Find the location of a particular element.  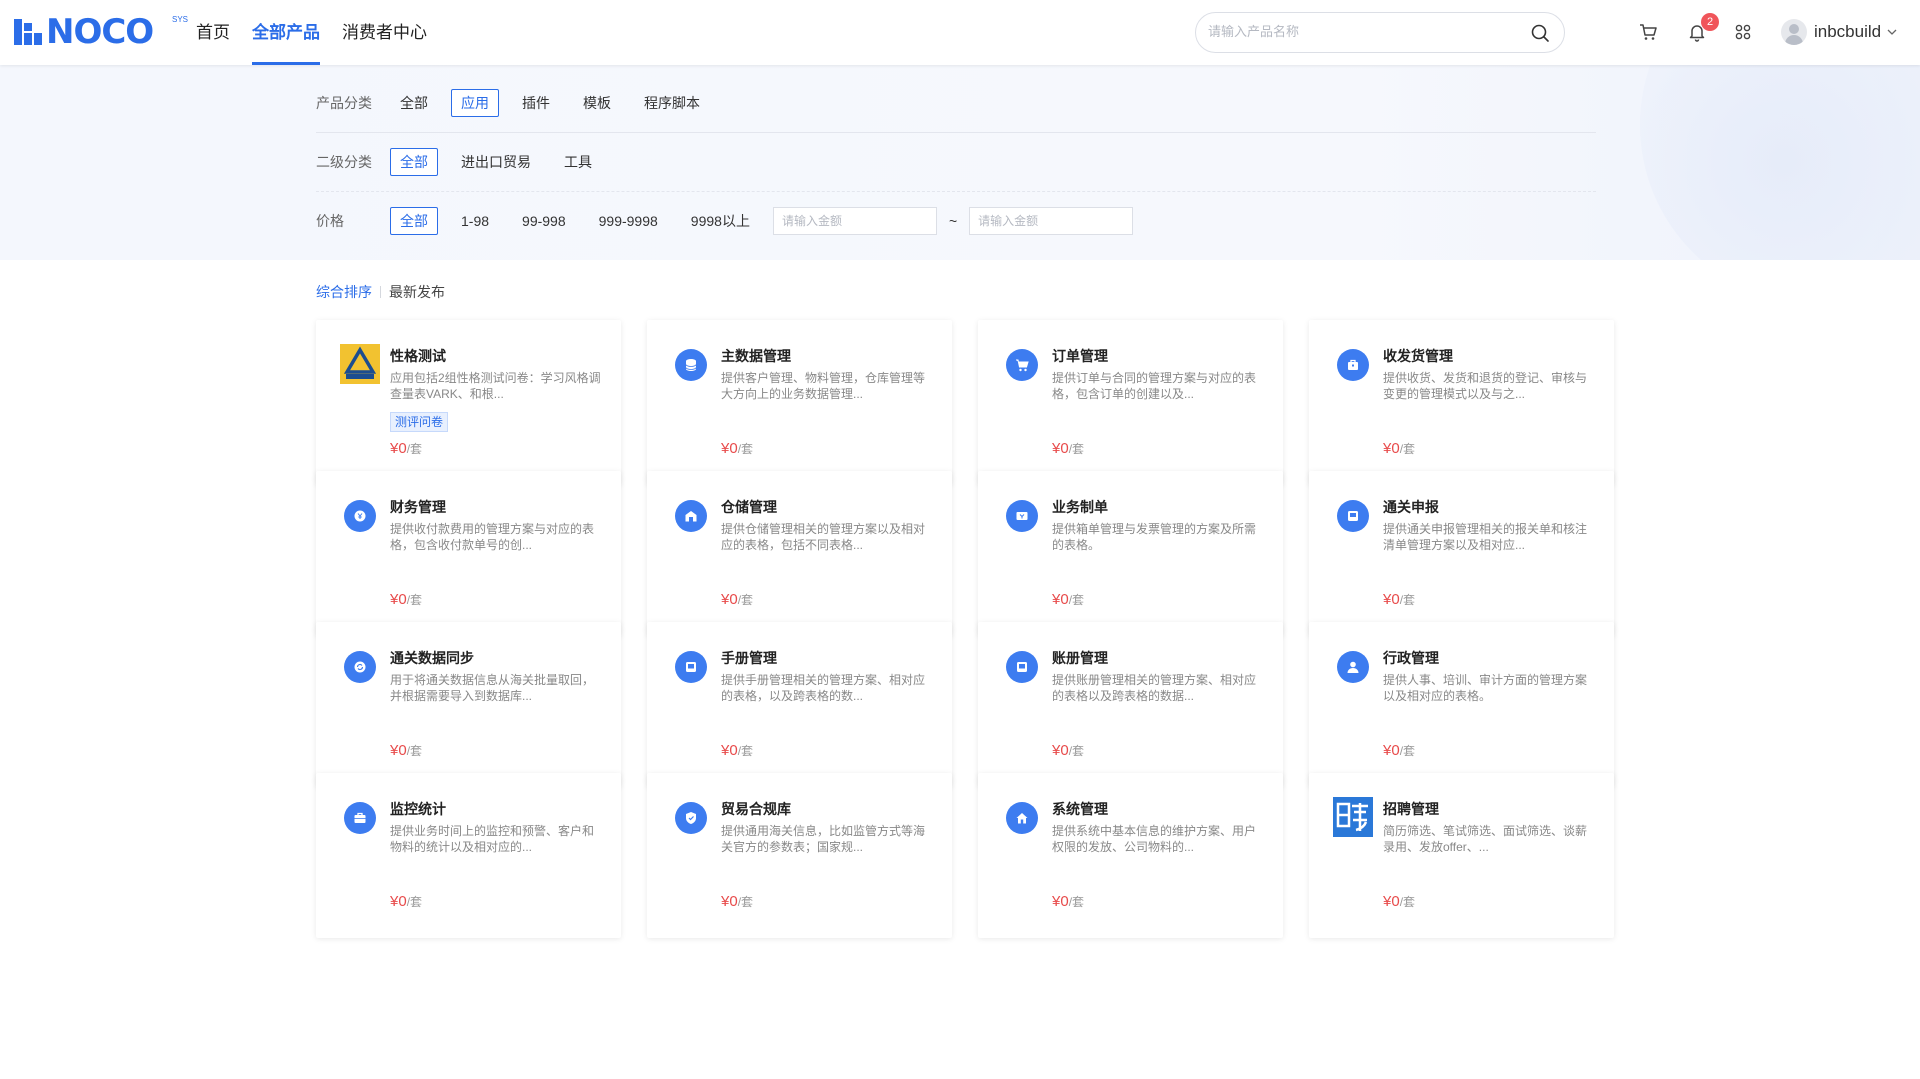

product-card: 业务制单 提供箱单管理与发票管理的方案及所需的表格。 ¥0/套 is located at coordinates (1130, 553).